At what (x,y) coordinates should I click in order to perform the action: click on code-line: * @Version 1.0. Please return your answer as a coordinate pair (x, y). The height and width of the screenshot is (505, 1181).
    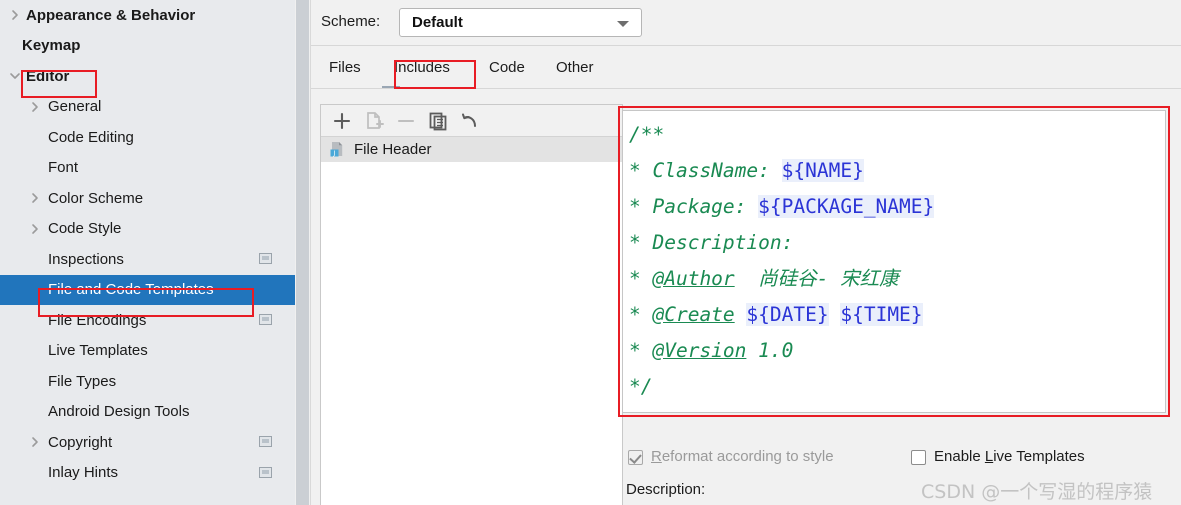
    Looking at the image, I should click on (781, 351).